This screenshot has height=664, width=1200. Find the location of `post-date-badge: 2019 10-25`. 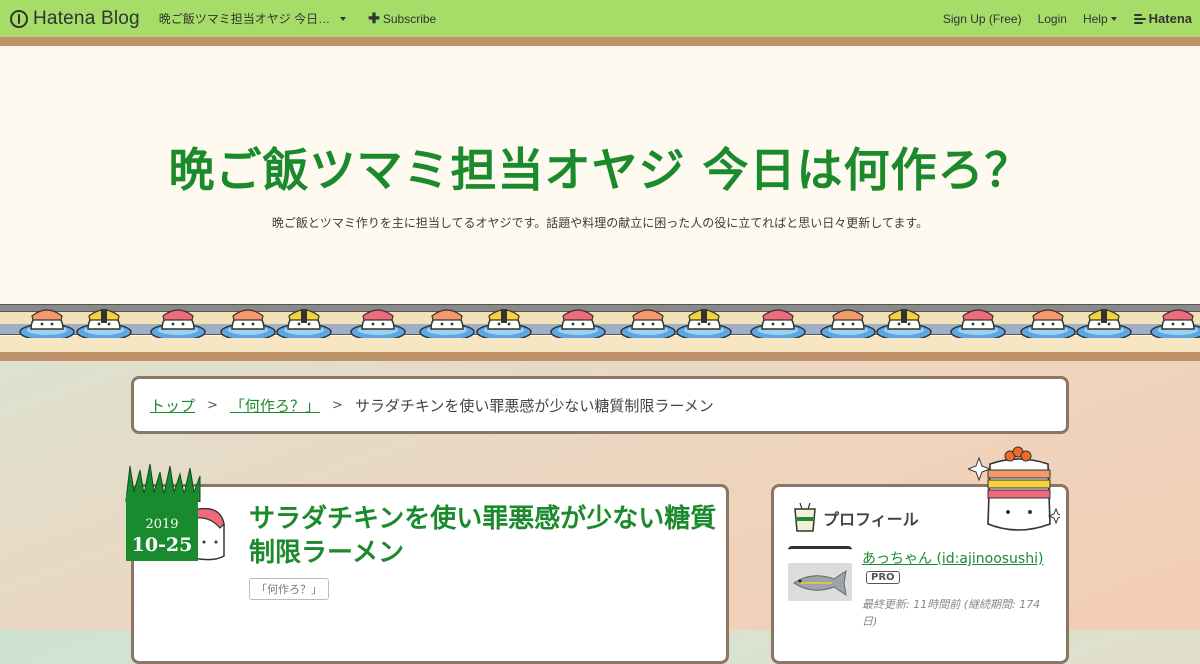

post-date-badge: 2019 10-25 is located at coordinates (162, 527).